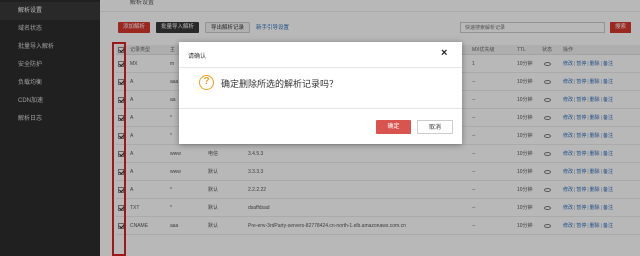  I want to click on question-icon: ?, so click(206, 82).